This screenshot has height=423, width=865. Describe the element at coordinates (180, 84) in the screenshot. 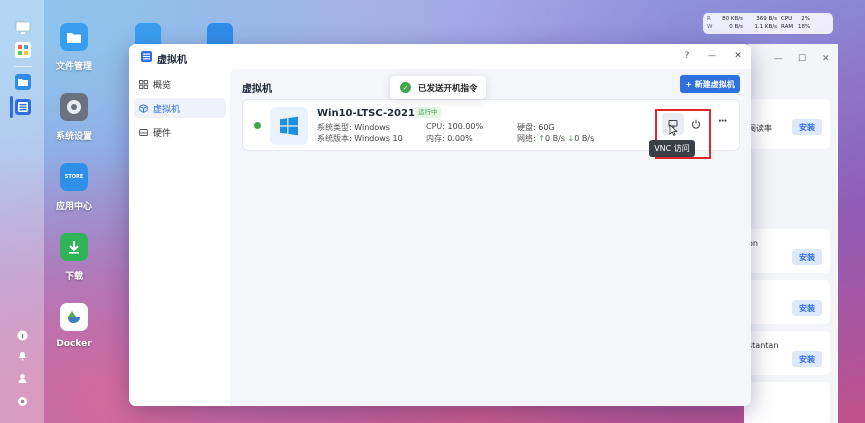

I see `sidebar-item-overview: 概览` at that location.